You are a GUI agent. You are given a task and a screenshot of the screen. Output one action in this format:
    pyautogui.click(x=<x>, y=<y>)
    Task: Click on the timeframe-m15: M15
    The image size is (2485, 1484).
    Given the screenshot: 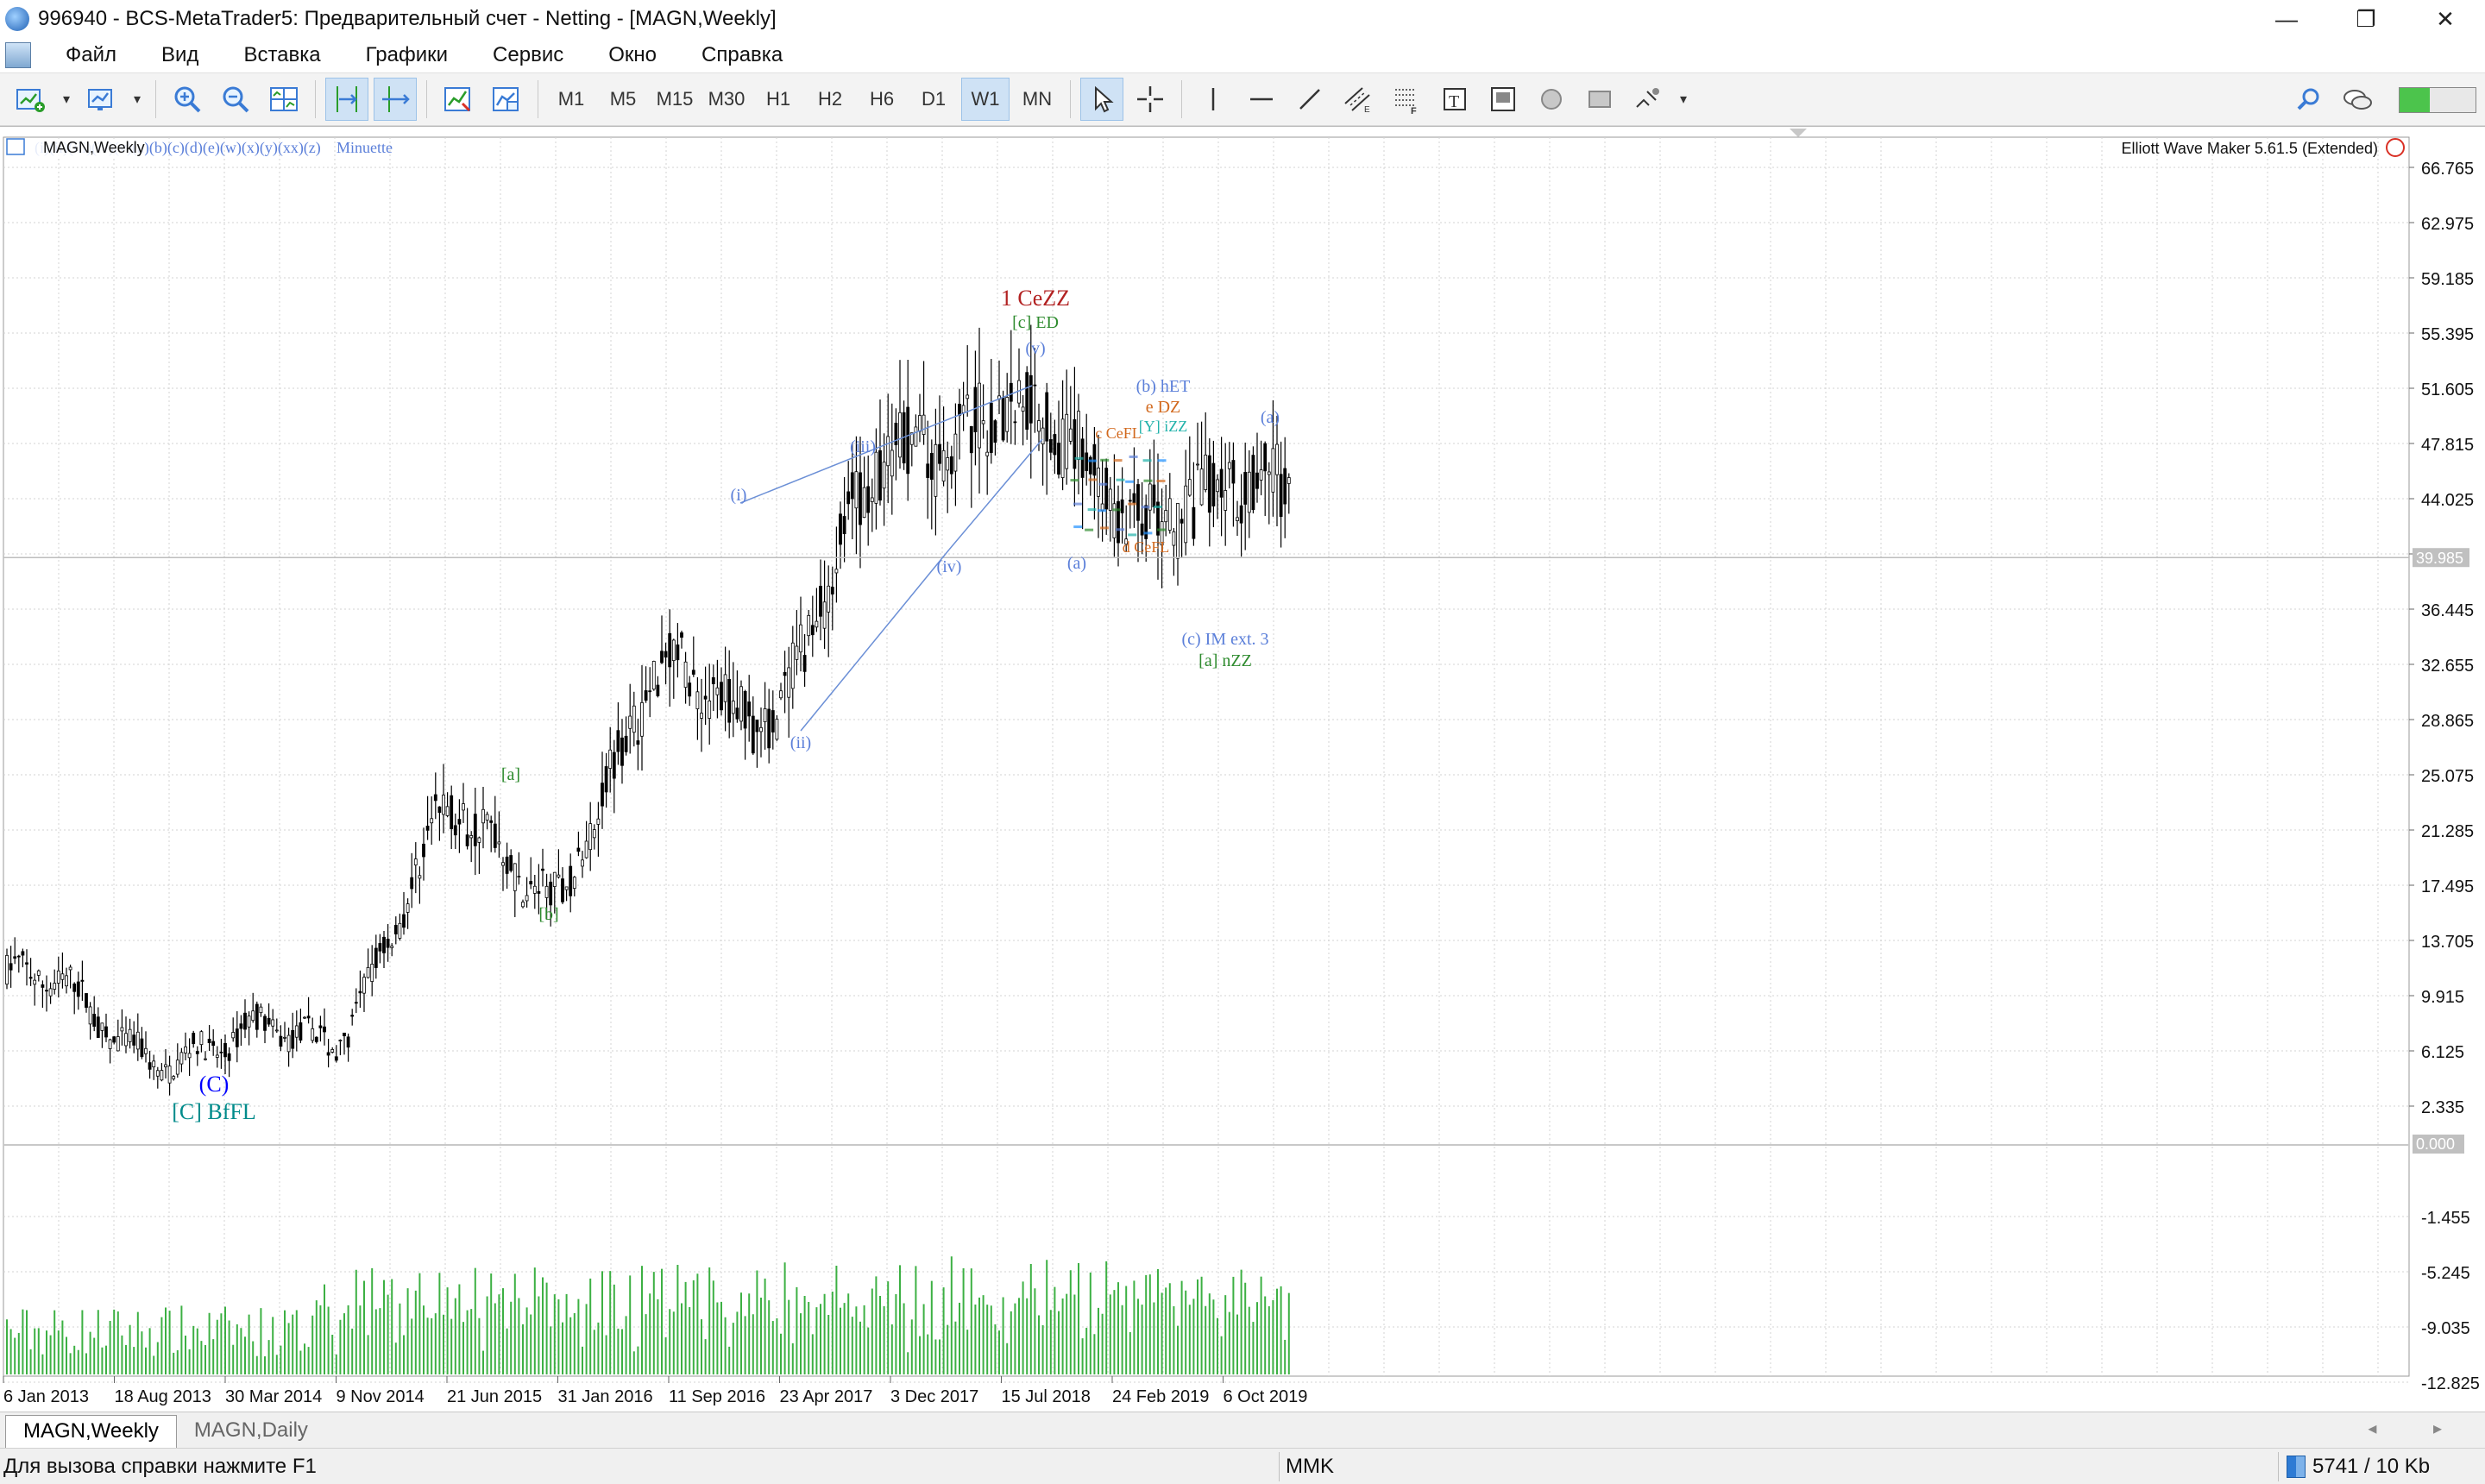 What is the action you would take?
    pyautogui.click(x=675, y=99)
    